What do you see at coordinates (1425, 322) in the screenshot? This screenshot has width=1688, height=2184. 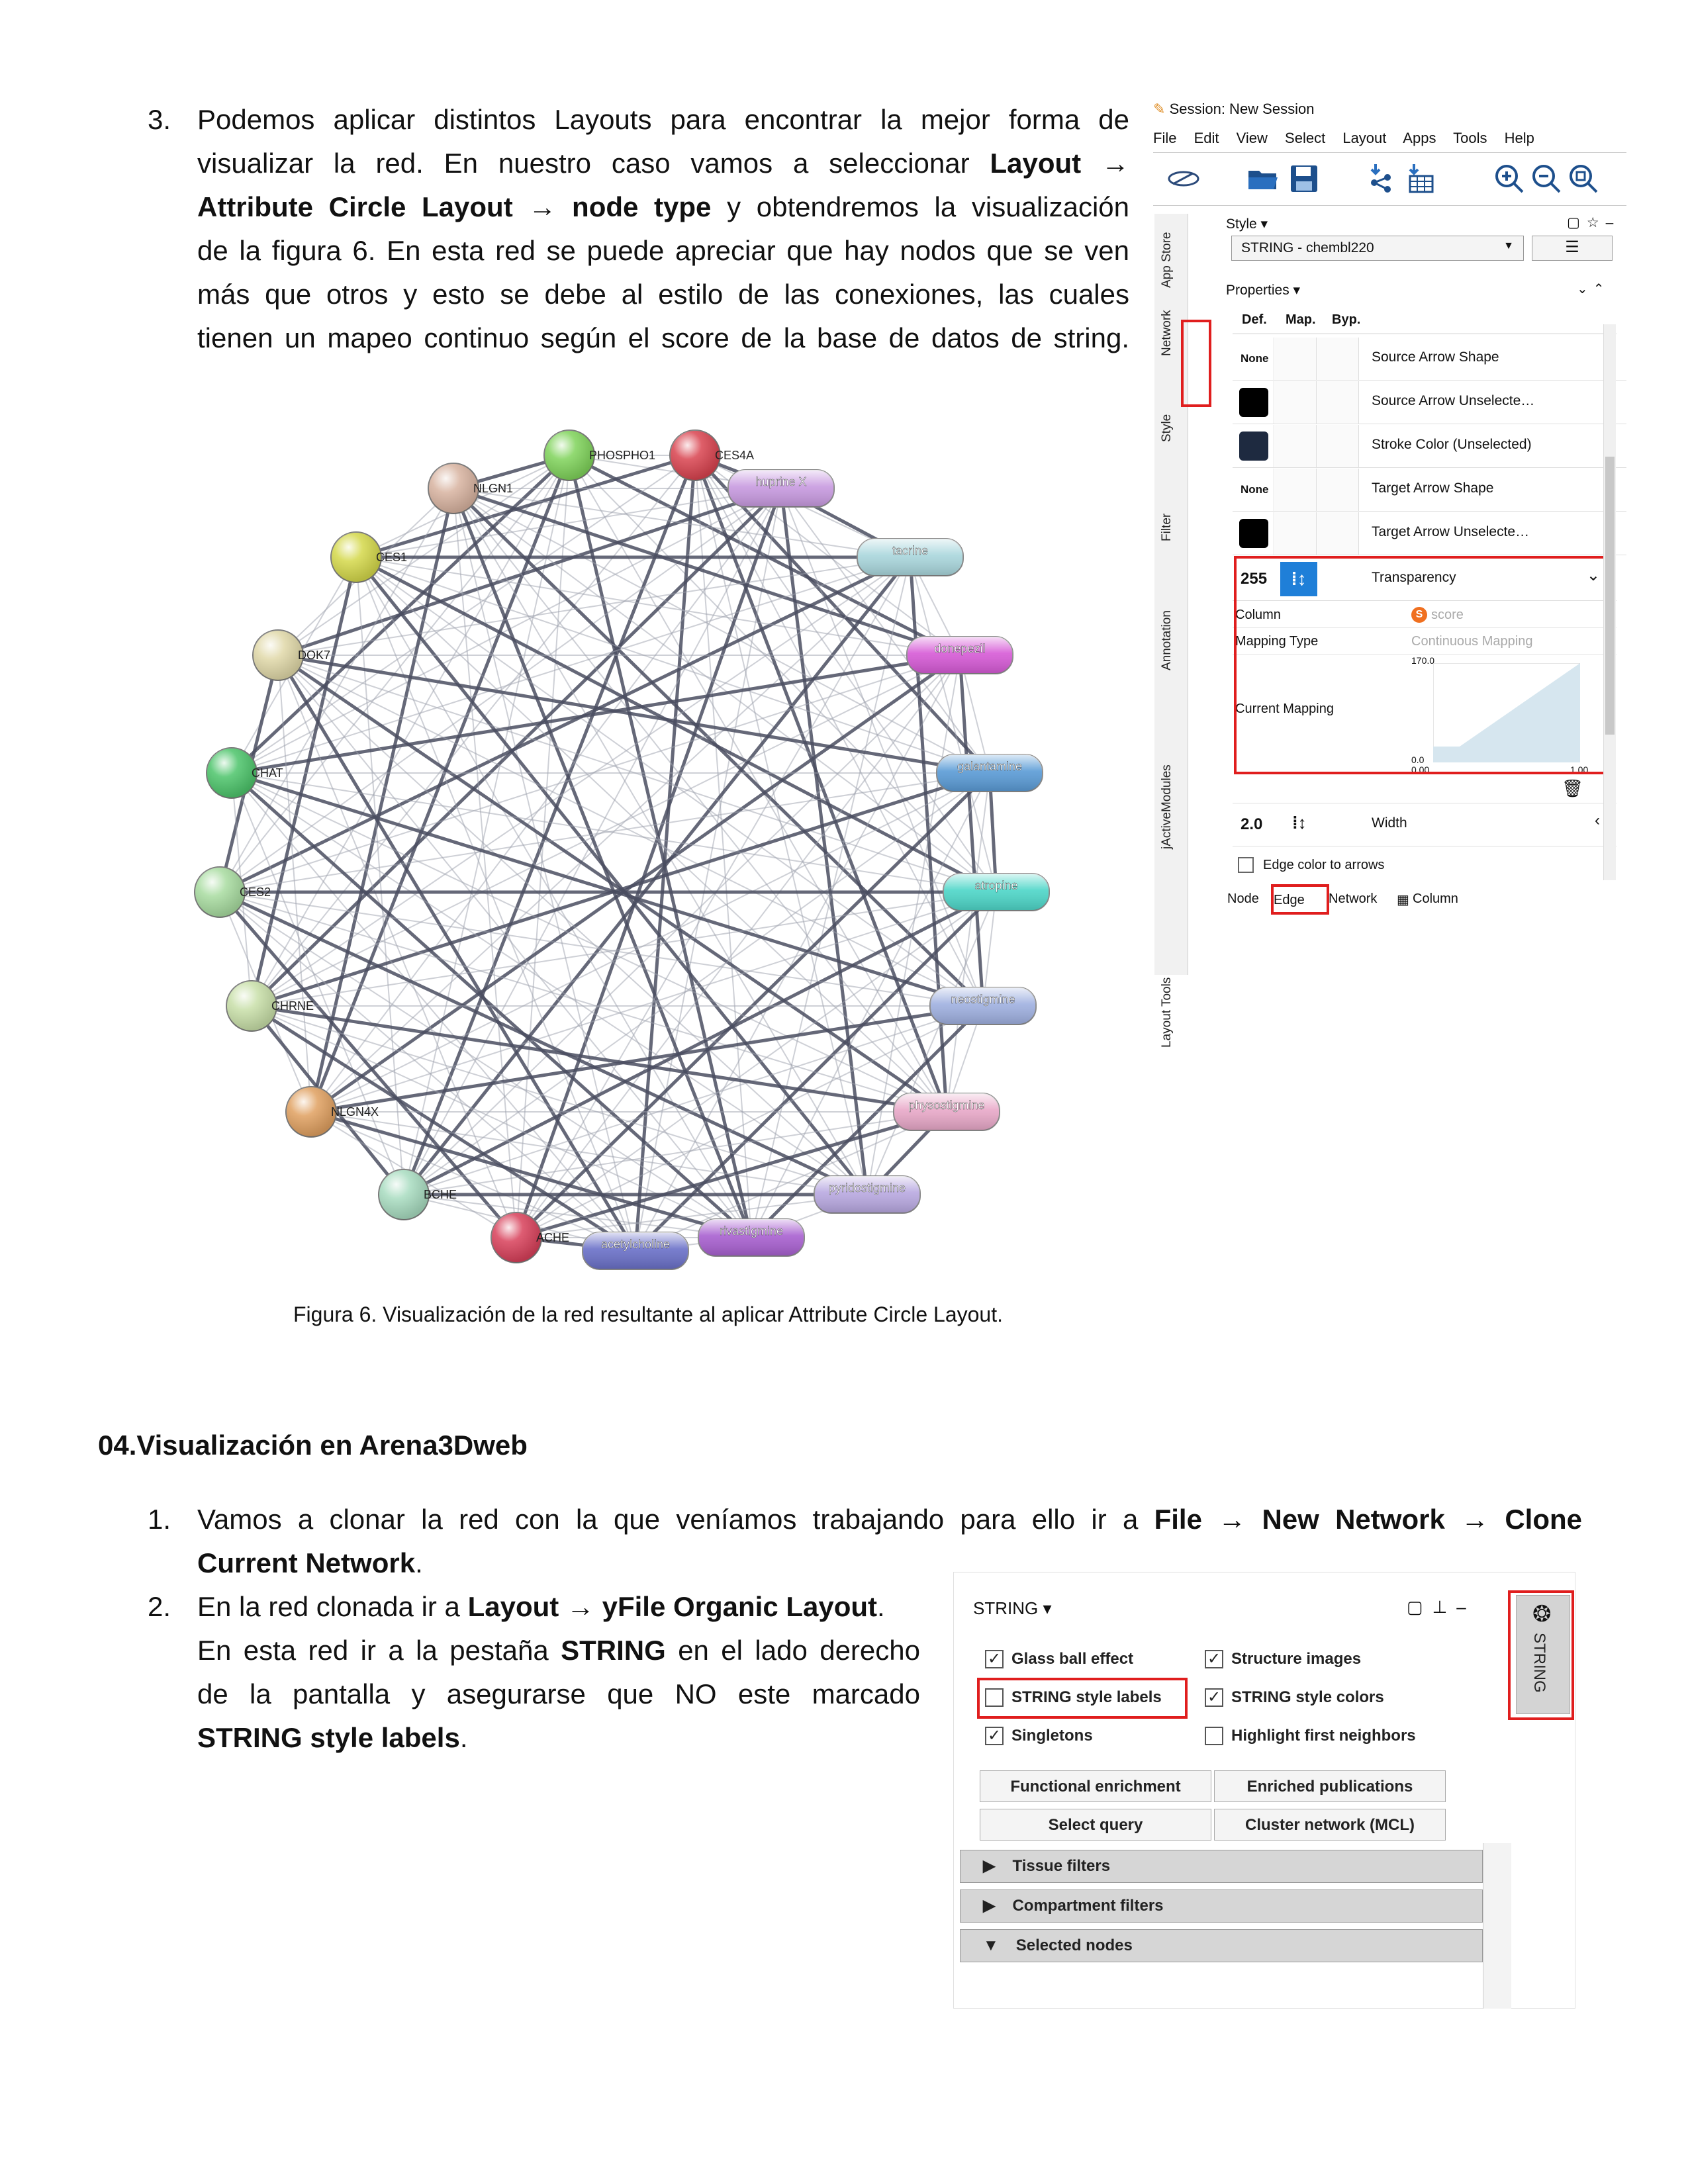 I see `properties-header: Def. Map. Byp.` at bounding box center [1425, 322].